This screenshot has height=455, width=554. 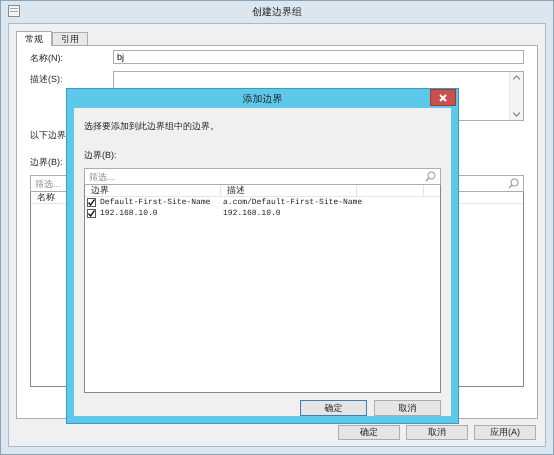 I want to click on field-label: 描述(S):, so click(x=47, y=79).